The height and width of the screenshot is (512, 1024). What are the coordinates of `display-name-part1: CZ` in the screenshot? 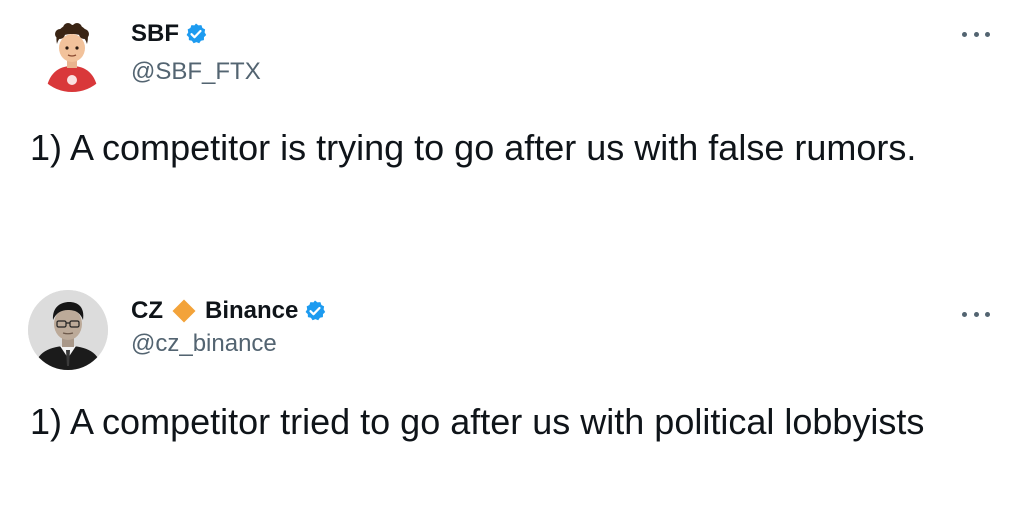 It's located at (147, 311).